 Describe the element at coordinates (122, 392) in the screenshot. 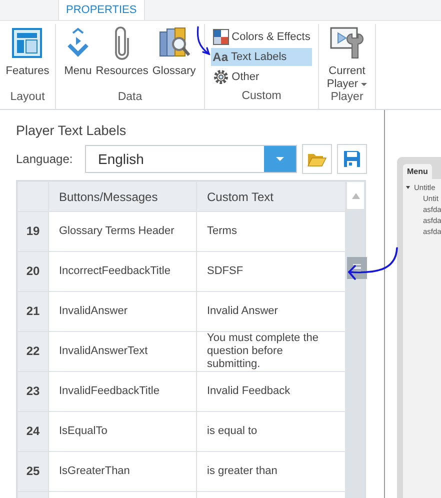

I see `table-cell: InvalidFeedbackTitle` at that location.